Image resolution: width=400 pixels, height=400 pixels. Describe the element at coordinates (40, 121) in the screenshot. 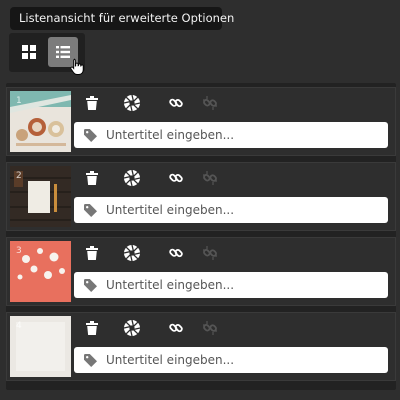

I see `thumbnail-image: 1` at that location.